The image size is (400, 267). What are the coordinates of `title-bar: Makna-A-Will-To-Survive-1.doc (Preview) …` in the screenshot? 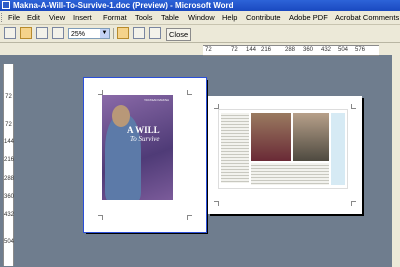 It's located at (200, 5).